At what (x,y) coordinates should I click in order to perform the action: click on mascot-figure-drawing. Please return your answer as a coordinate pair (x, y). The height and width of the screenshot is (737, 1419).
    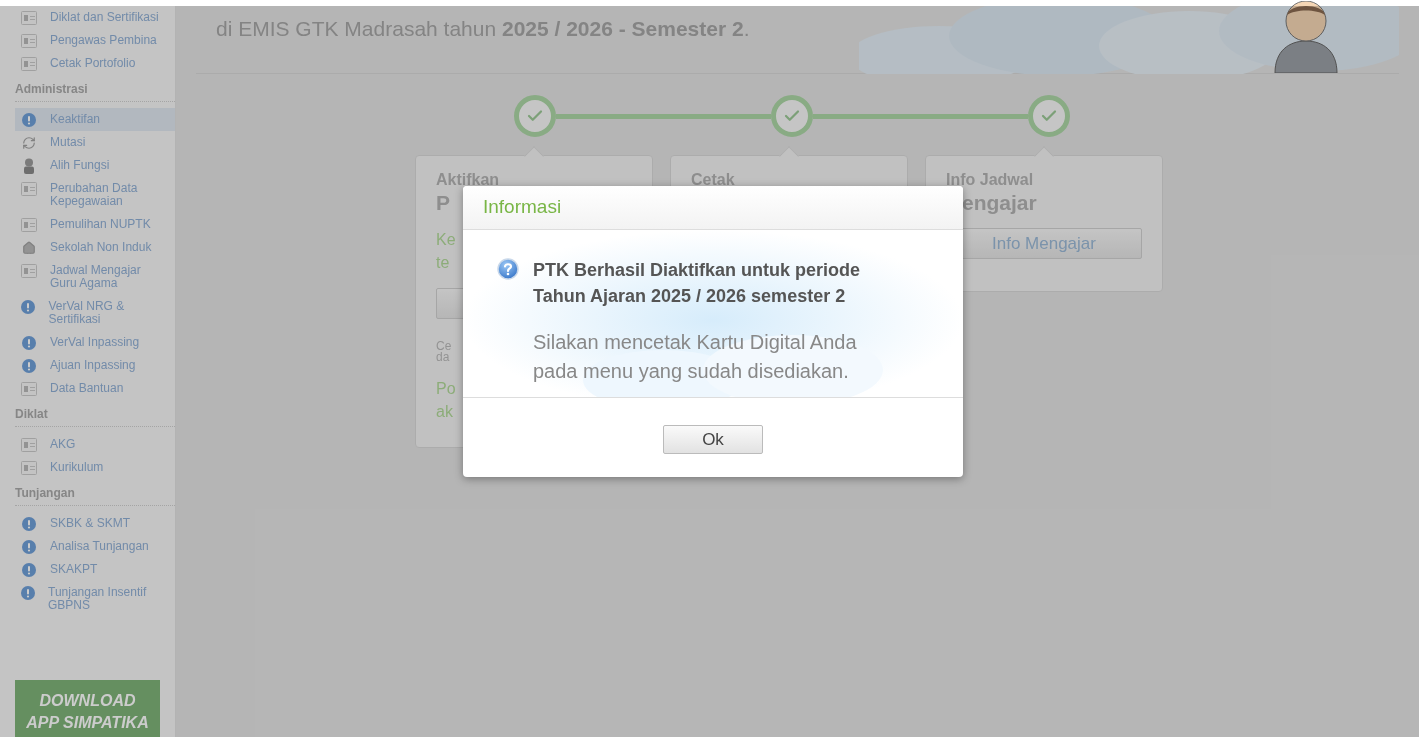
    Looking at the image, I should click on (1306, 37).